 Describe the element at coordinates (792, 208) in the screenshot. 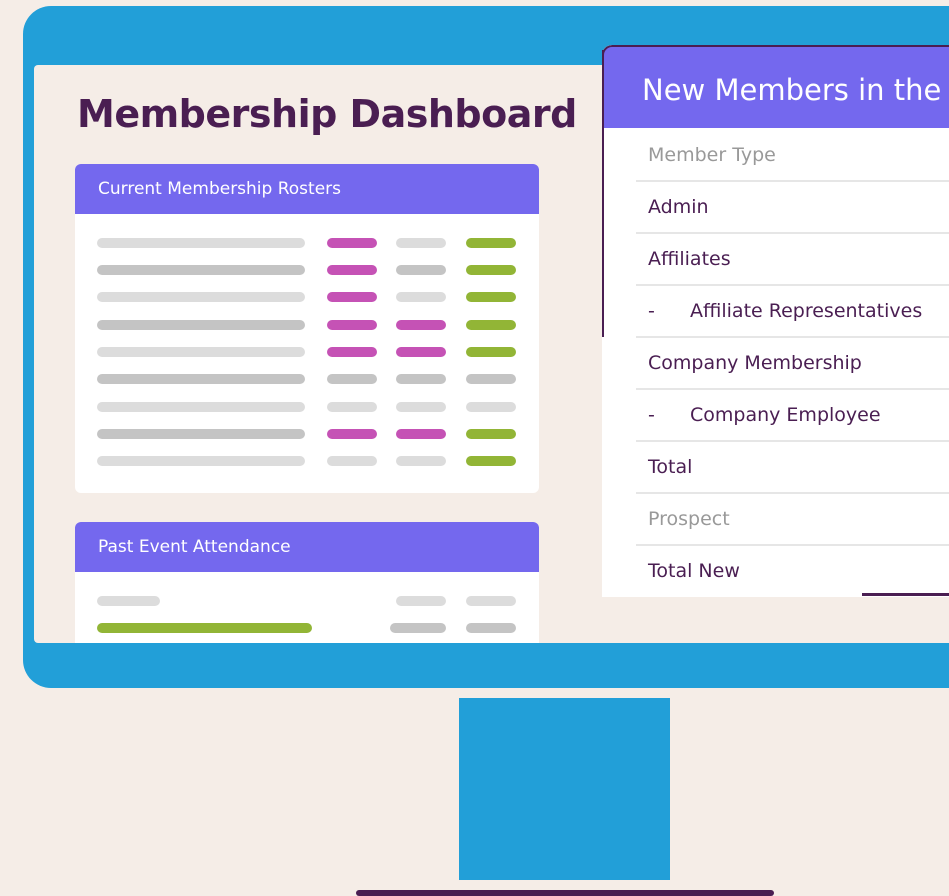

I see `table-row: Admin` at that location.